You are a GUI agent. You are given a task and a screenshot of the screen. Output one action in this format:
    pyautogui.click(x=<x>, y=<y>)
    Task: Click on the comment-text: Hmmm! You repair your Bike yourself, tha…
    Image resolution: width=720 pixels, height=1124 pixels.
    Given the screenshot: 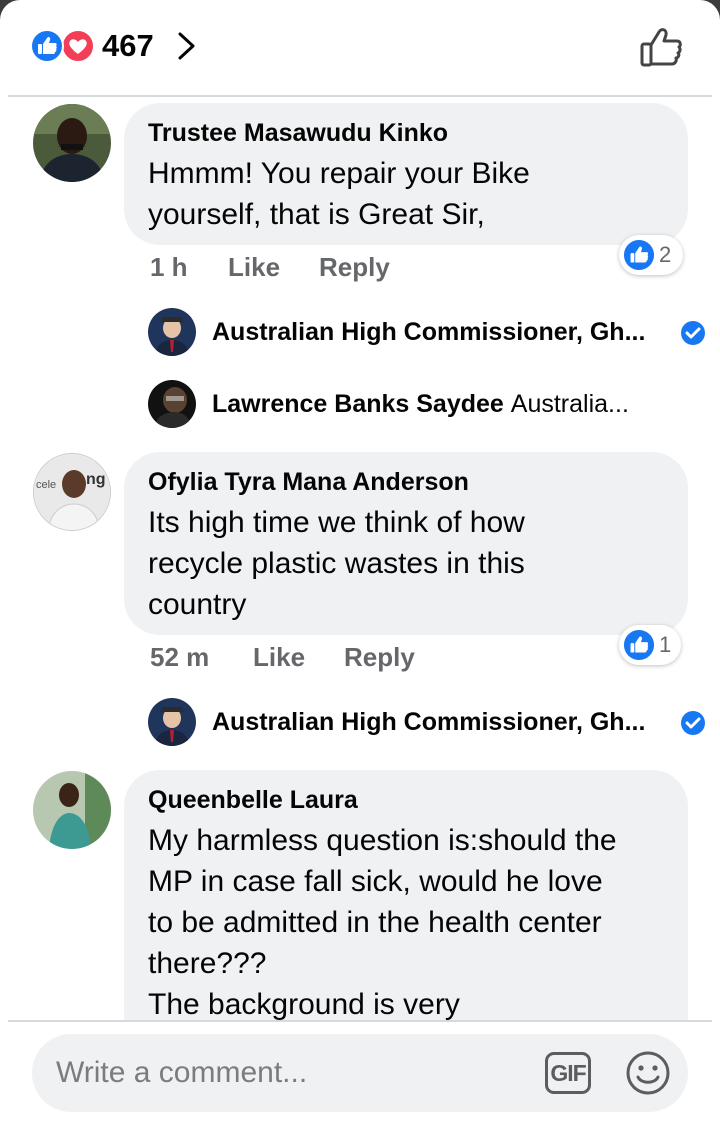 What is the action you would take?
    pyautogui.click(x=406, y=194)
    